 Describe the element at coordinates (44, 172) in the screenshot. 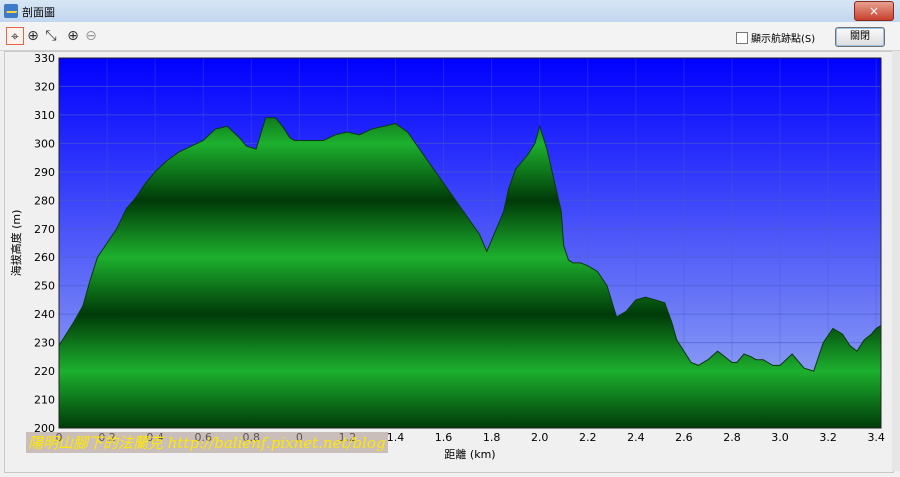

I see `y-tick-label: 290` at that location.